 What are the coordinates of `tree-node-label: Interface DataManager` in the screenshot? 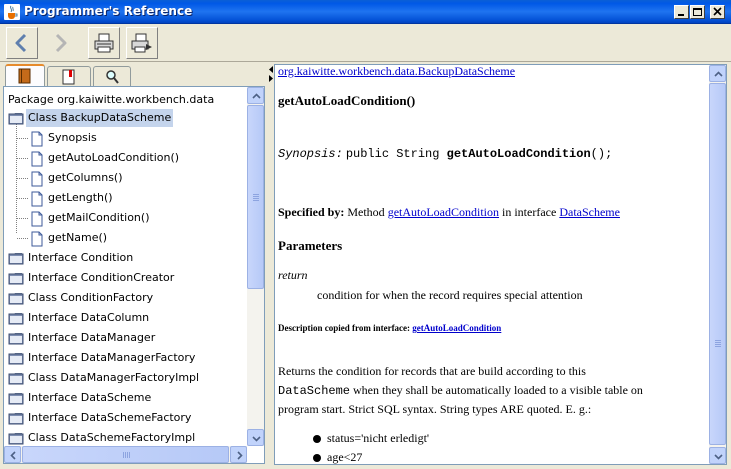 It's located at (92, 337).